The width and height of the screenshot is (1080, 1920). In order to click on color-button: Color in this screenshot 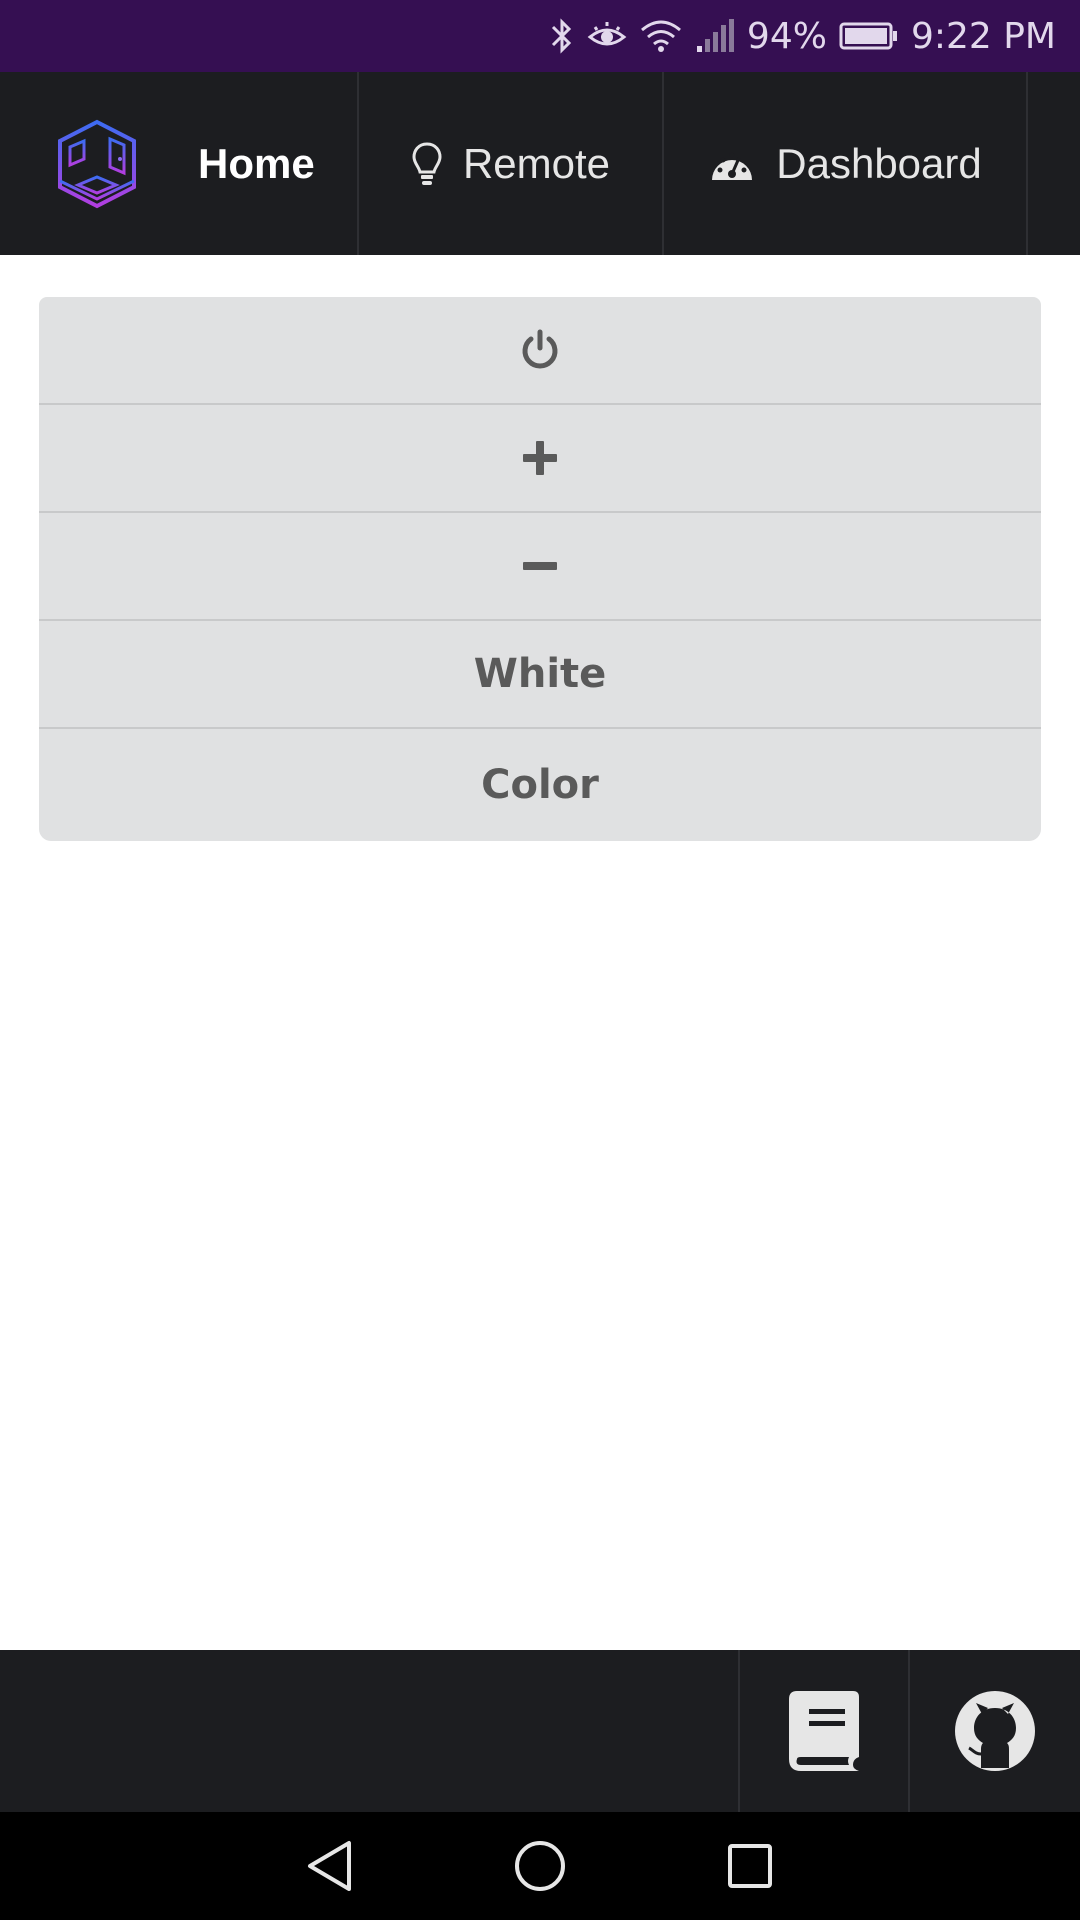, I will do `click(540, 785)`.